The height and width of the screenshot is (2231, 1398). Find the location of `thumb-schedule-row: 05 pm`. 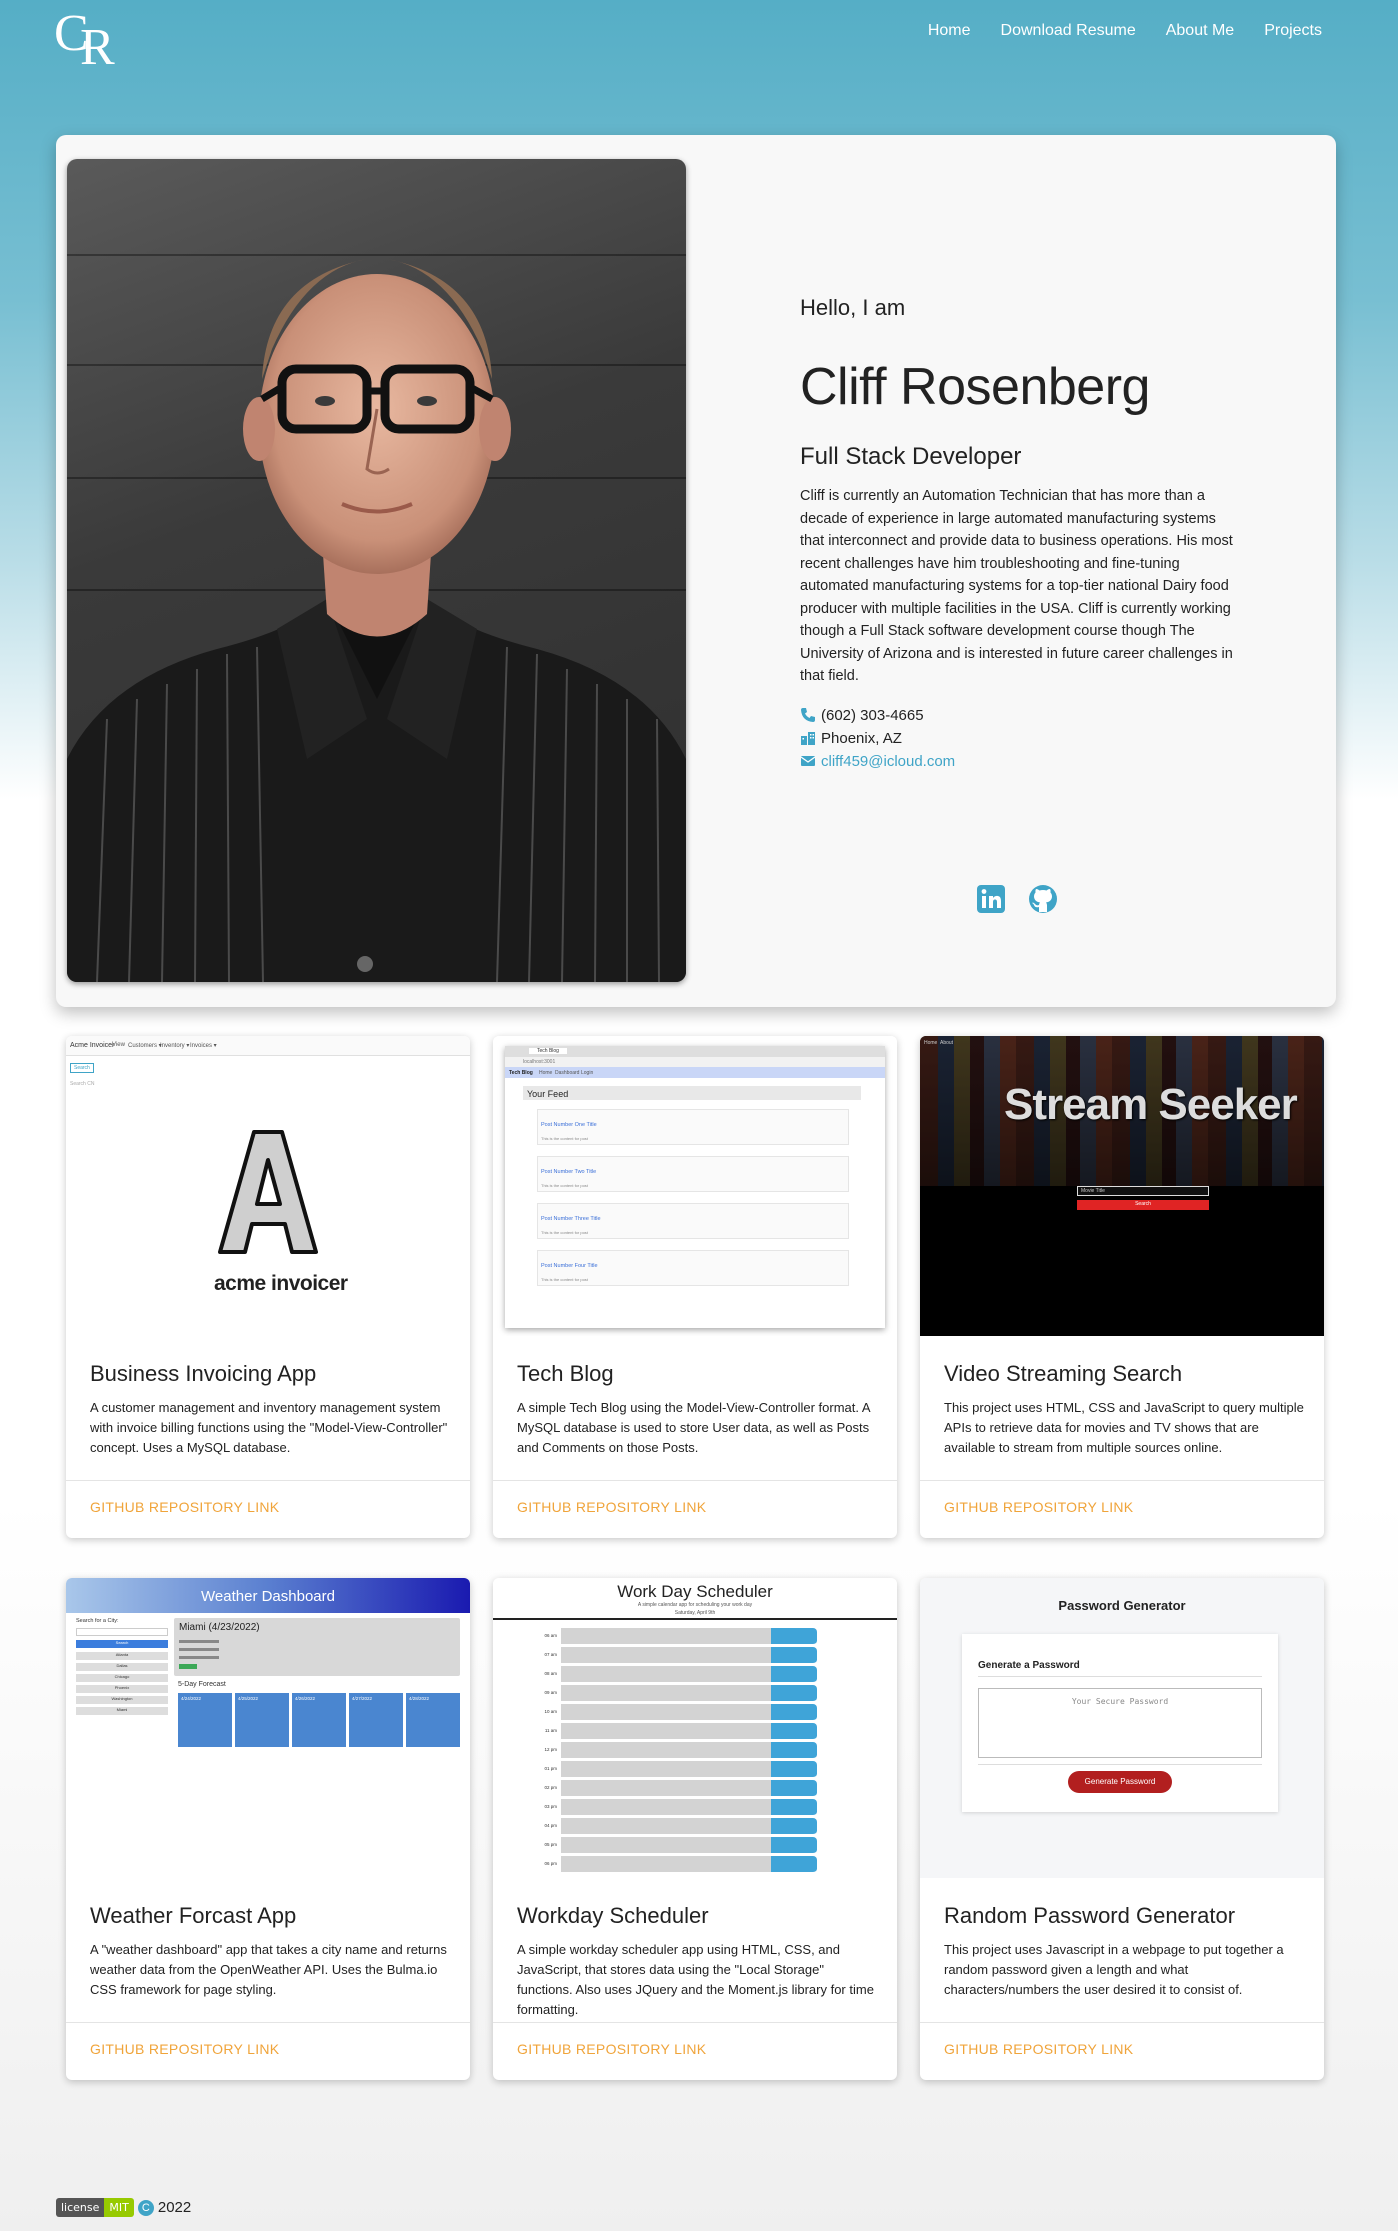

thumb-schedule-row: 05 pm is located at coordinates (693, 1846).